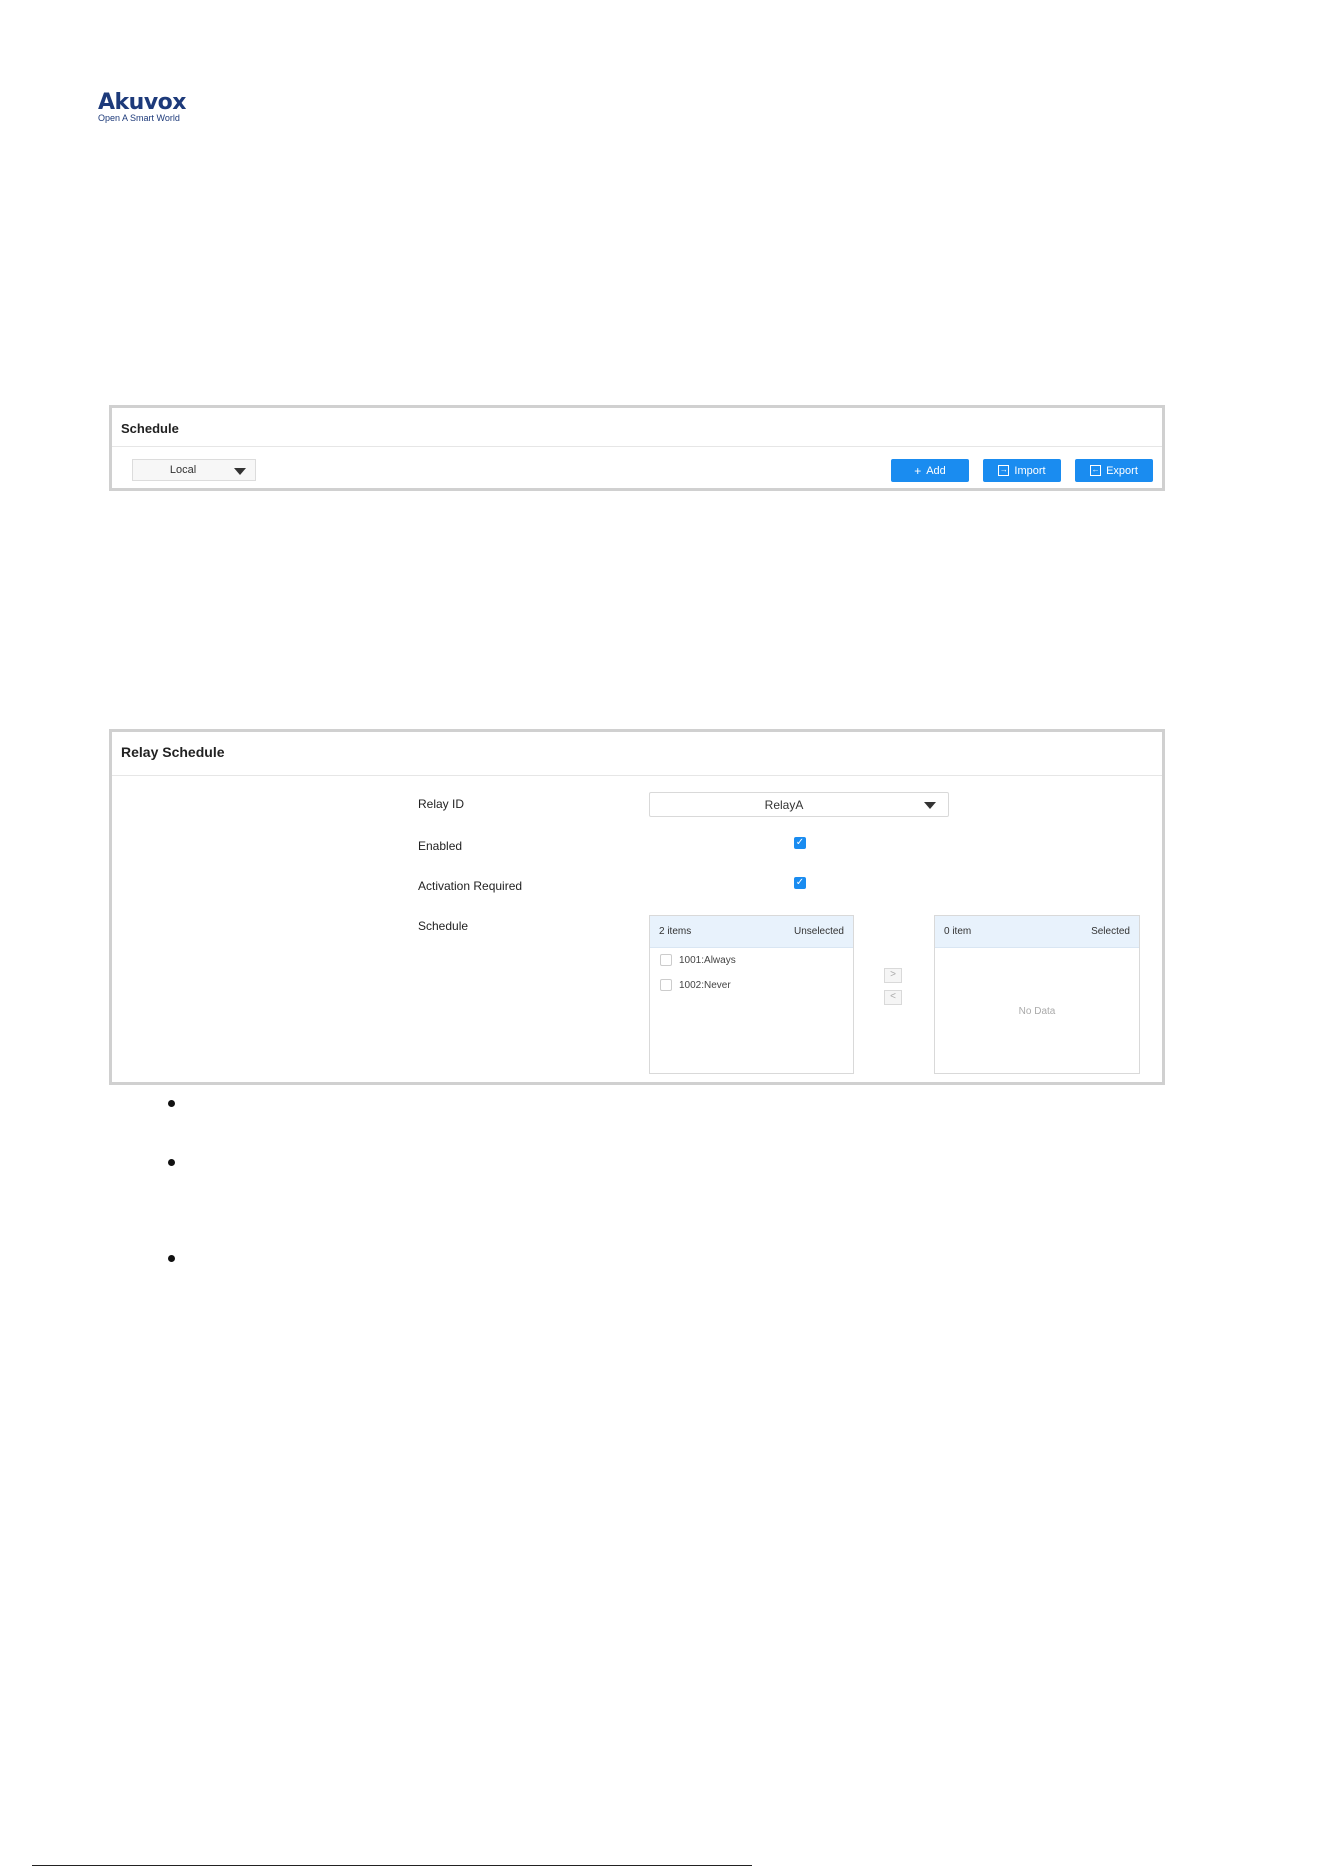  Describe the element at coordinates (142, 102) in the screenshot. I see `brand-name: Akuvox` at that location.